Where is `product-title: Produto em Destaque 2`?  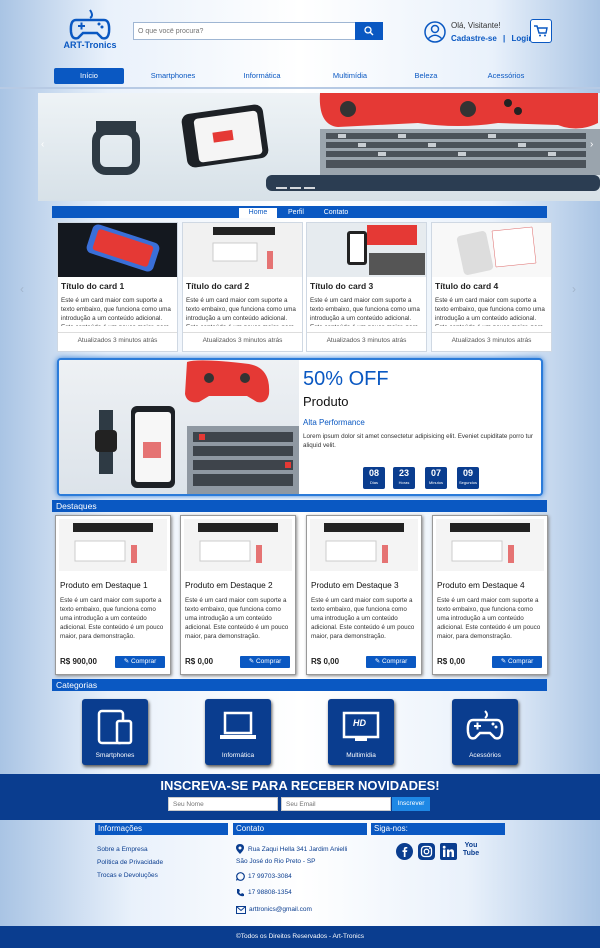
product-title: Produto em Destaque 2 is located at coordinates (229, 585).